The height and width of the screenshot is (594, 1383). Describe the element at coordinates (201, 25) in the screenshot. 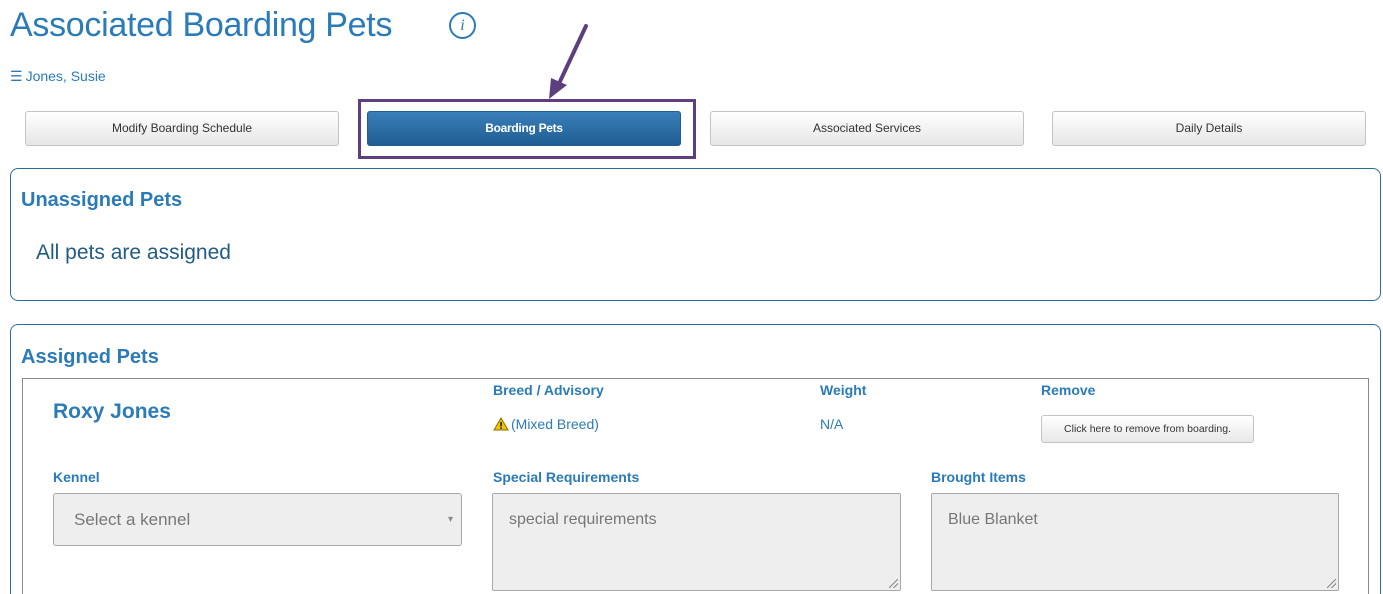

I see `page-title: Associated Boarding Pets` at that location.